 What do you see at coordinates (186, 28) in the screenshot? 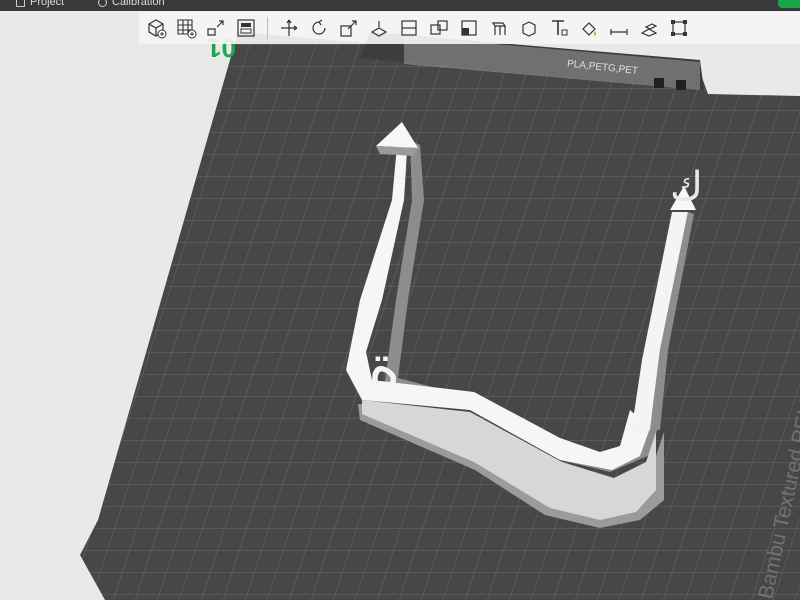
I see `add-plate-icon` at bounding box center [186, 28].